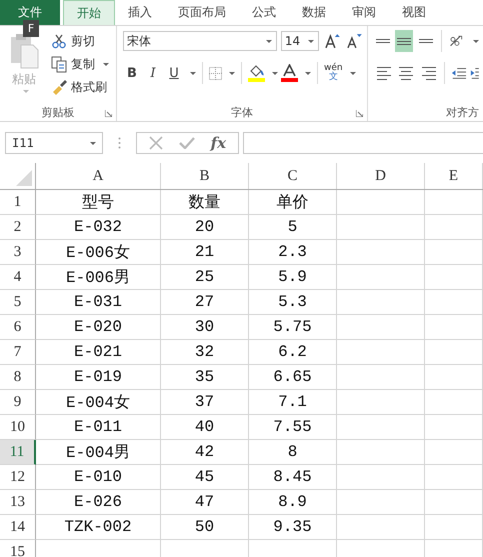 Image resolution: width=483 pixels, height=557 pixels. Describe the element at coordinates (333, 73) in the screenshot. I see `phonetic-button: wén 文` at that location.